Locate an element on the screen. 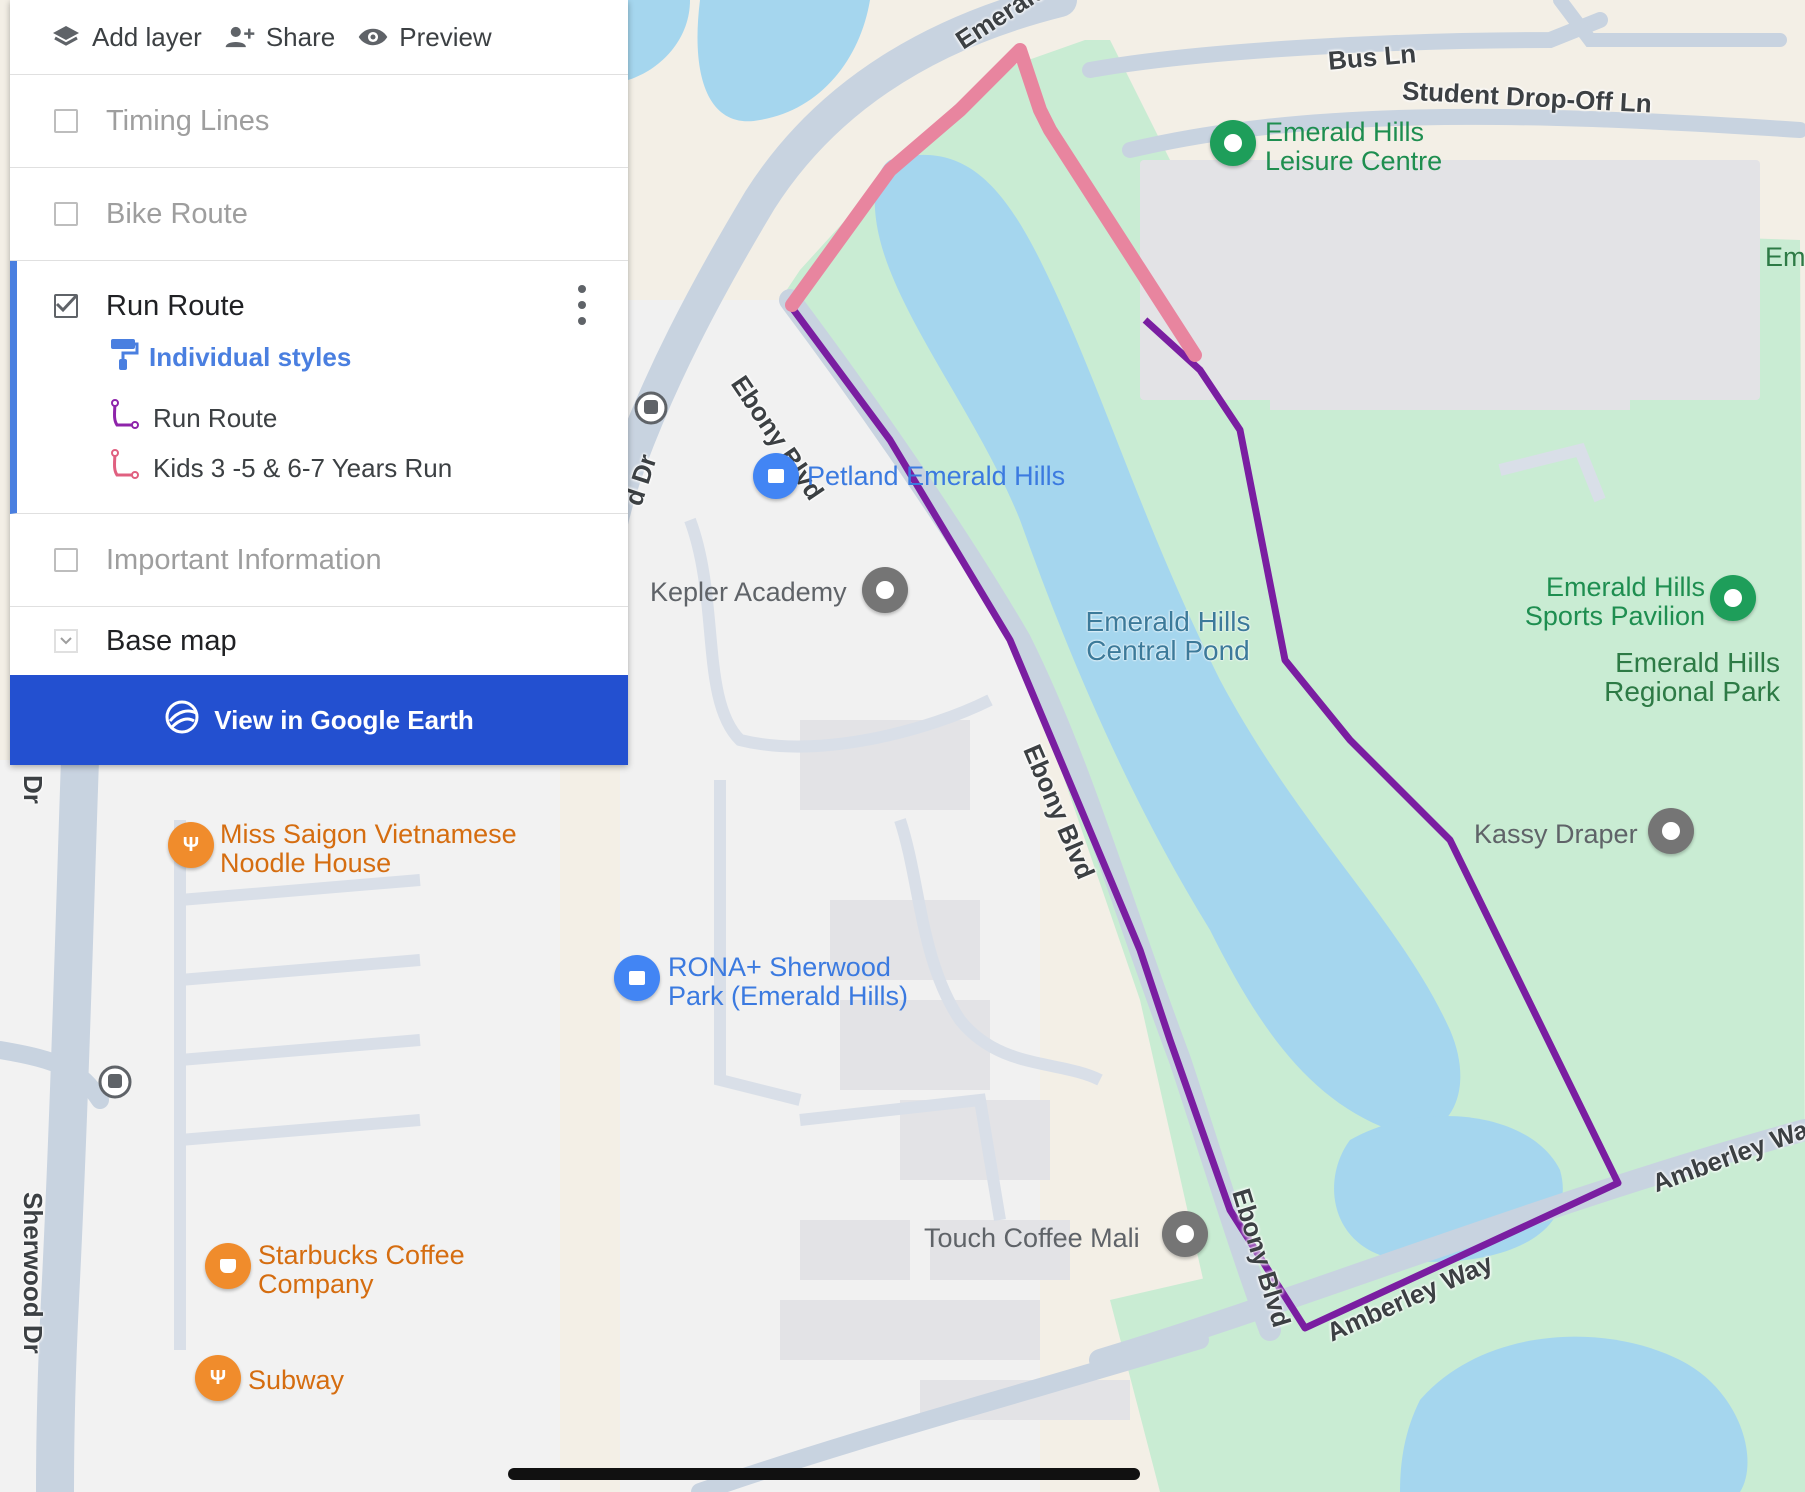 The width and height of the screenshot is (1805, 1492). check-icon is located at coordinates (66, 303).